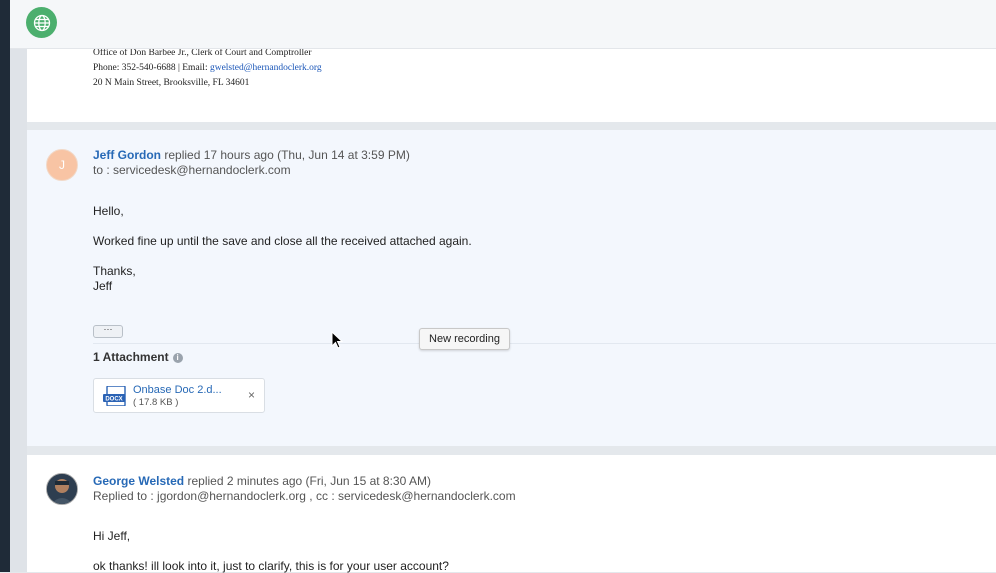  Describe the element at coordinates (503, 24) in the screenshot. I see `top-bar` at that location.